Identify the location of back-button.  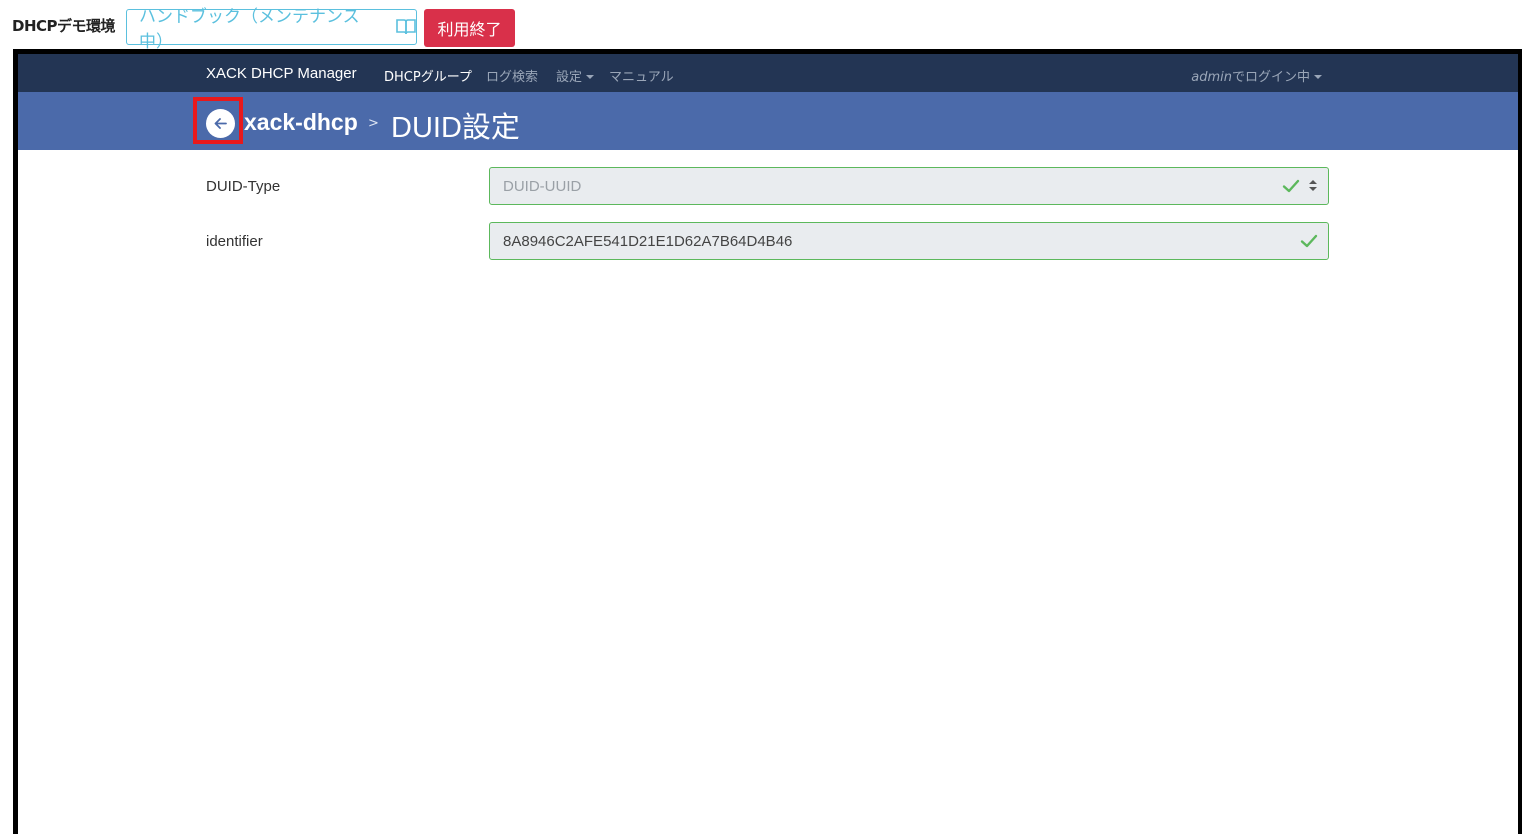
(218, 120).